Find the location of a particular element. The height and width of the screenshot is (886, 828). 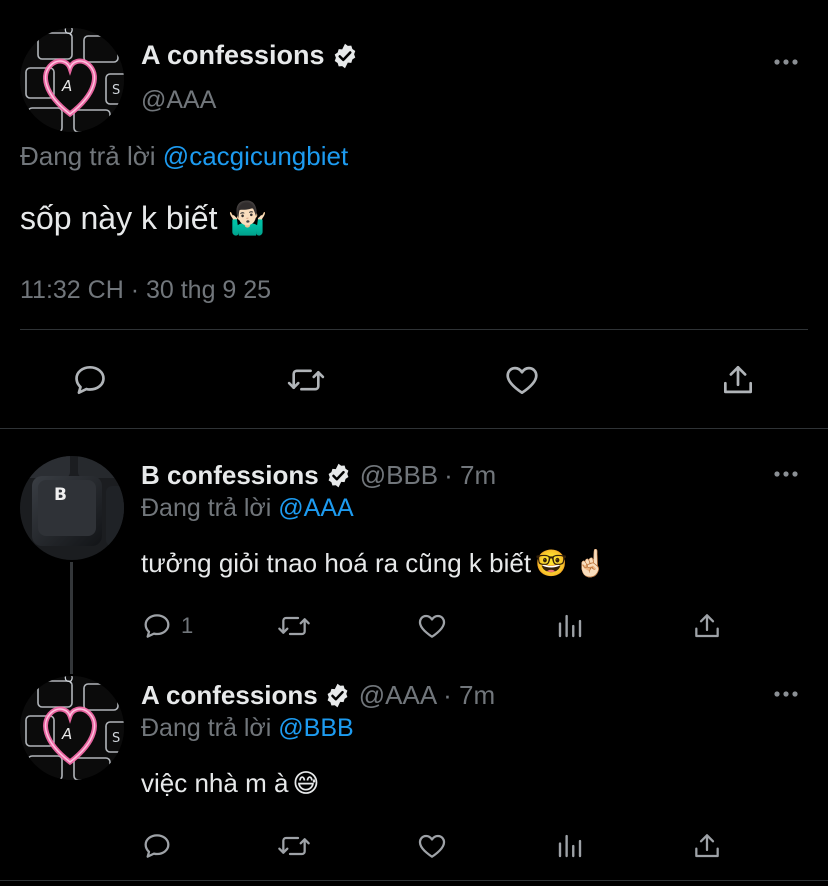

author-name-row: A confessions is located at coordinates (250, 55).